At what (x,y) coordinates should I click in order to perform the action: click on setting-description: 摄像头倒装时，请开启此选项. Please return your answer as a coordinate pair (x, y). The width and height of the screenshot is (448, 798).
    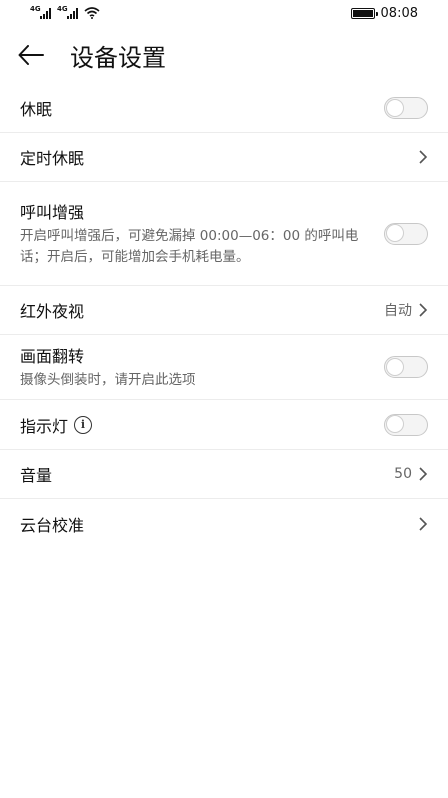
    Looking at the image, I should click on (108, 380).